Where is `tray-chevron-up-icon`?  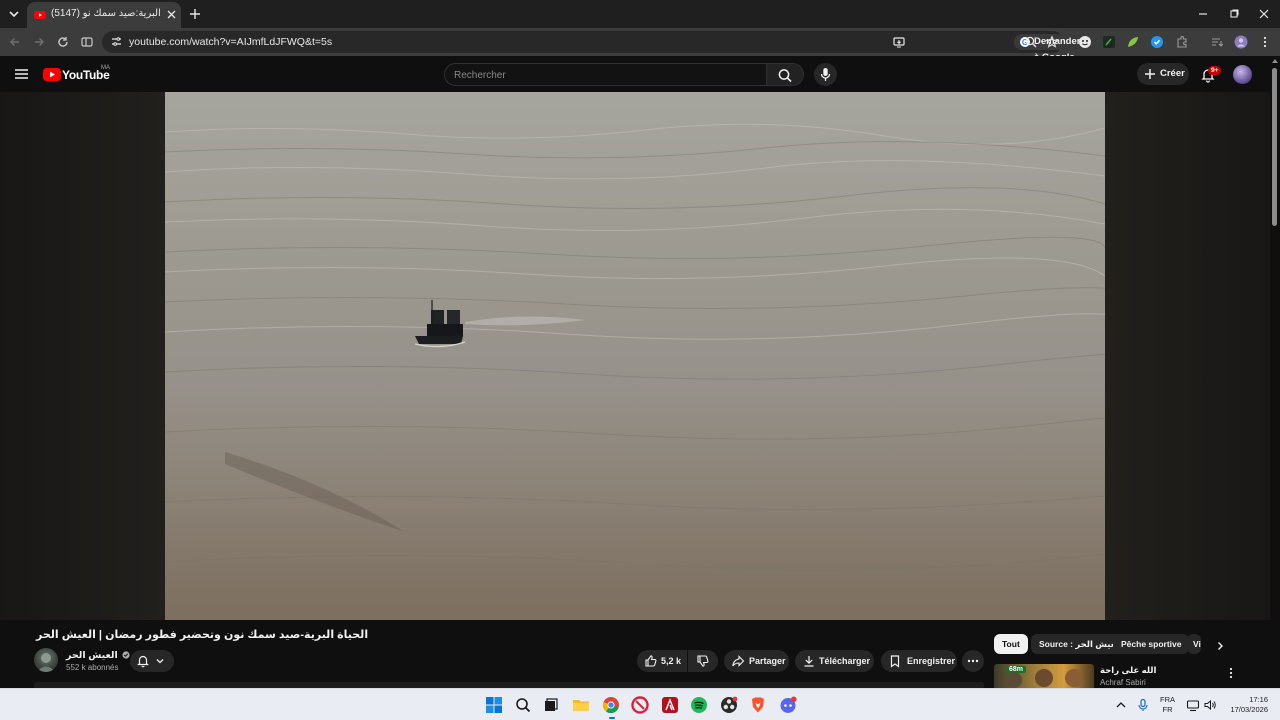
tray-chevron-up-icon is located at coordinates (1123, 707).